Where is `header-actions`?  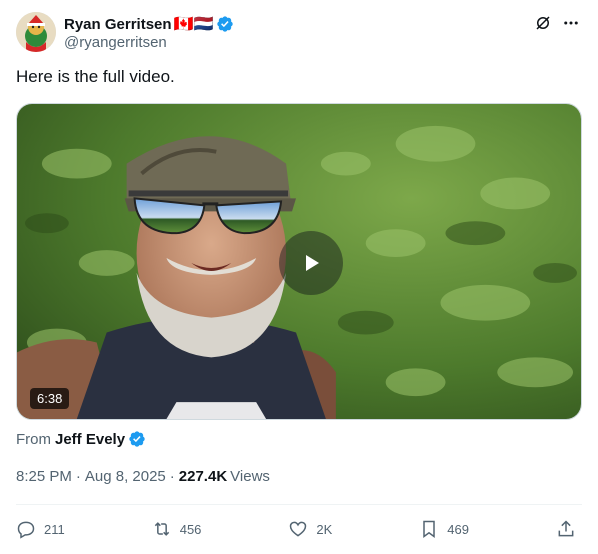 header-actions is located at coordinates (557, 23).